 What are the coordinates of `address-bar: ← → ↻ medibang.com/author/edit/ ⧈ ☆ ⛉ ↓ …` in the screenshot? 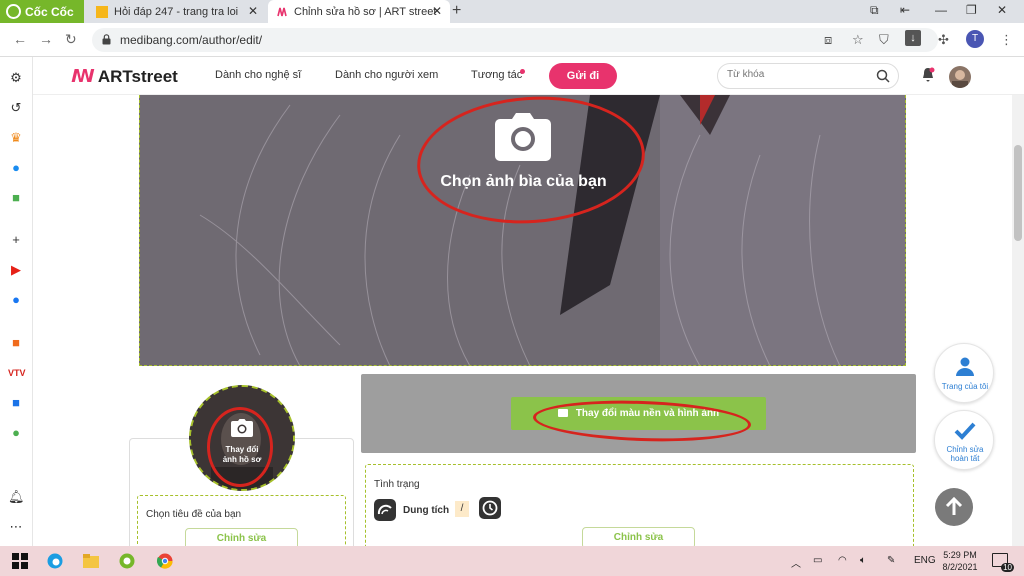 It's located at (512, 40).